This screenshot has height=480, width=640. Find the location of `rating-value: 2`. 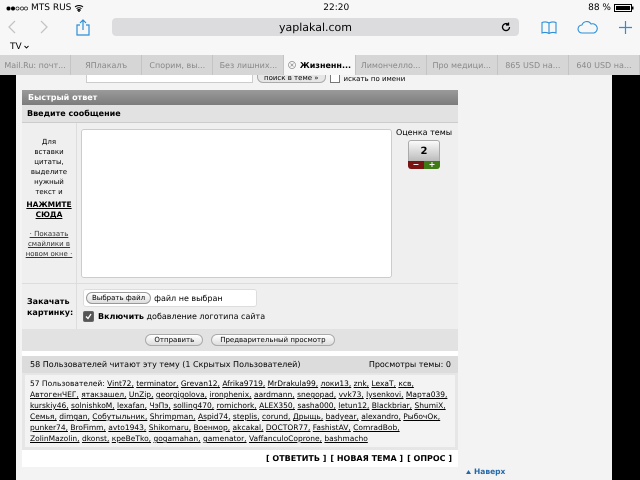

rating-value: 2 is located at coordinates (424, 150).